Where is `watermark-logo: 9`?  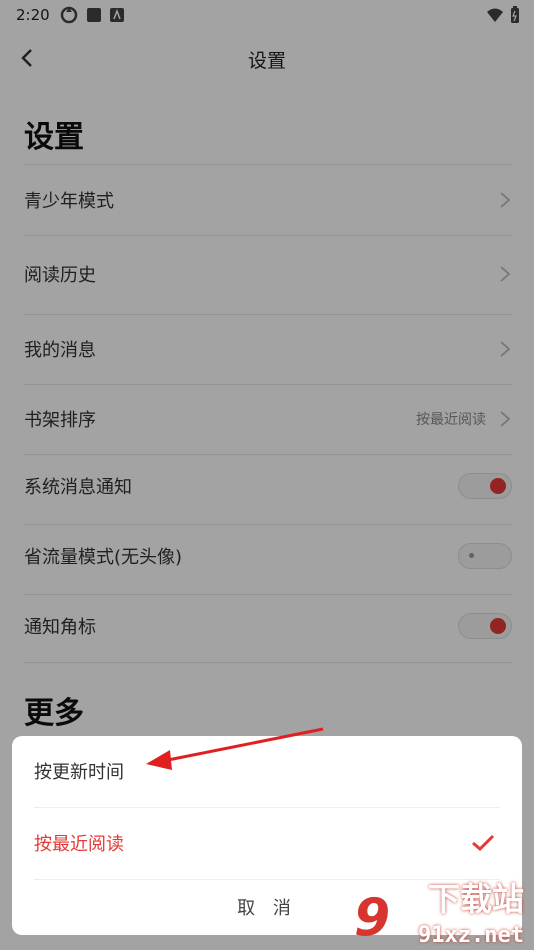
watermark-logo: 9 is located at coordinates (372, 918).